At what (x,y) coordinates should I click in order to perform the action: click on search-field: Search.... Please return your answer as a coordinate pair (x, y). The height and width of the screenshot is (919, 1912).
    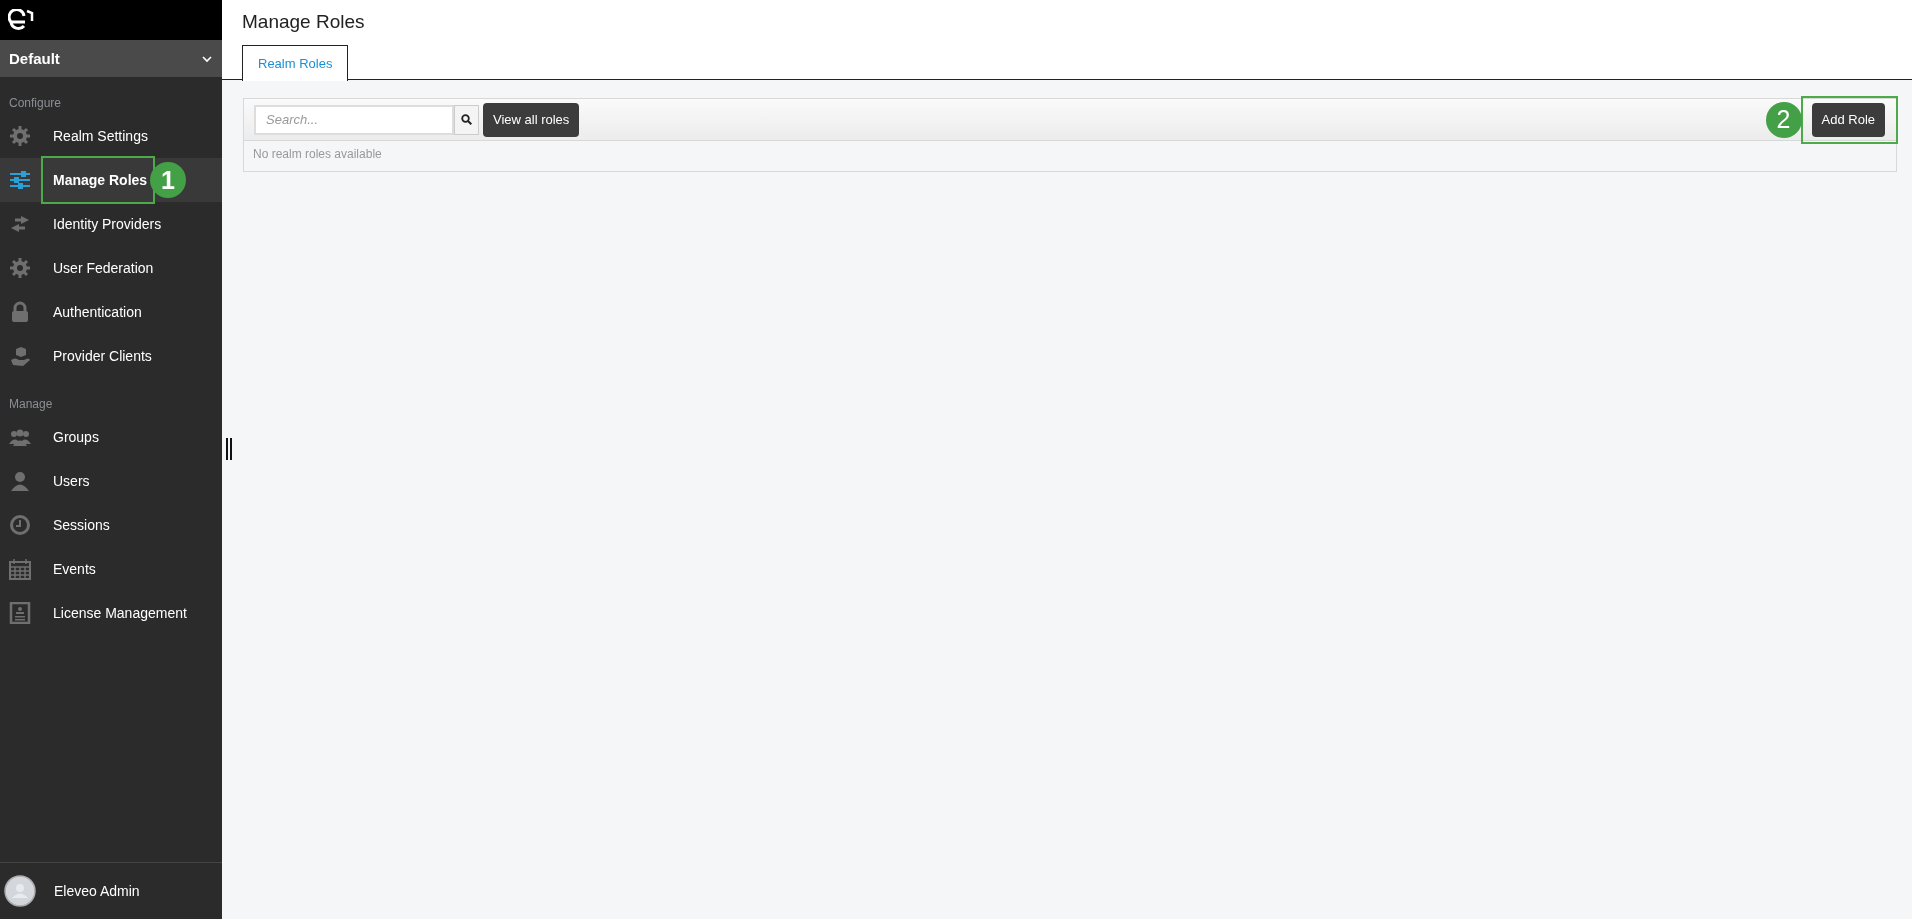
    Looking at the image, I should click on (354, 119).